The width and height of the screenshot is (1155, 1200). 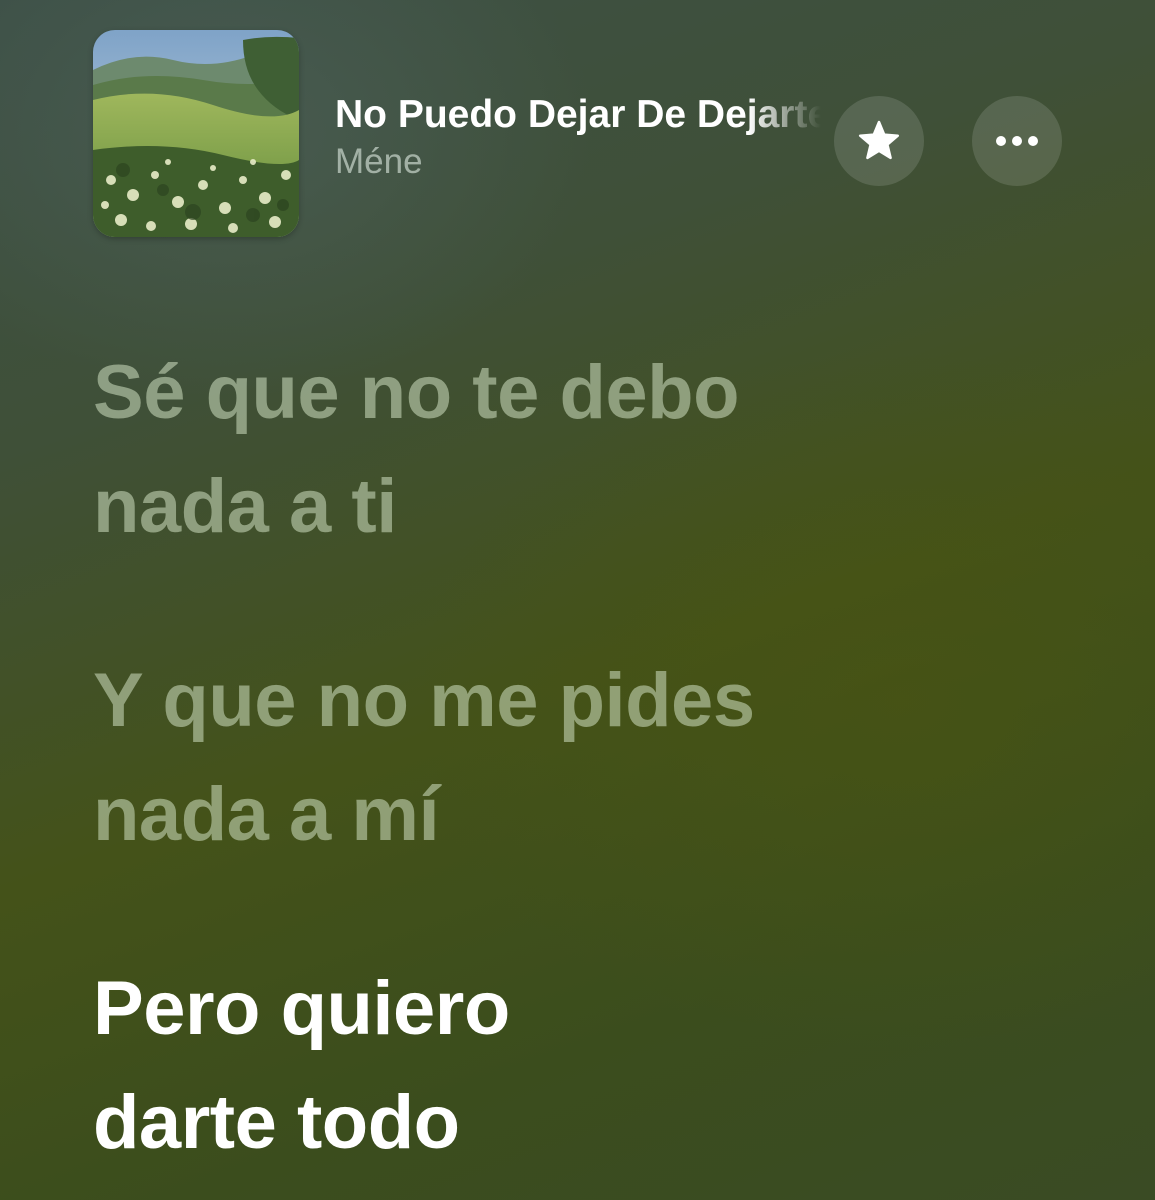 I want to click on favorite-button, so click(x=879, y=141).